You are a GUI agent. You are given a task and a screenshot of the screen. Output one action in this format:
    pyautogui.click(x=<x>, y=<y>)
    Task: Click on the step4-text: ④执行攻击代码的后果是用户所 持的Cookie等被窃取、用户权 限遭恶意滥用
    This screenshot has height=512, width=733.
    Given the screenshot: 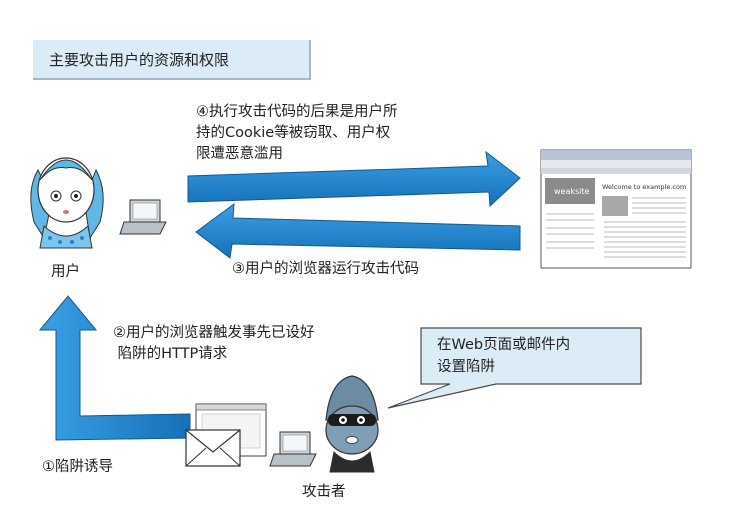 What is the action you would take?
    pyautogui.click(x=297, y=133)
    